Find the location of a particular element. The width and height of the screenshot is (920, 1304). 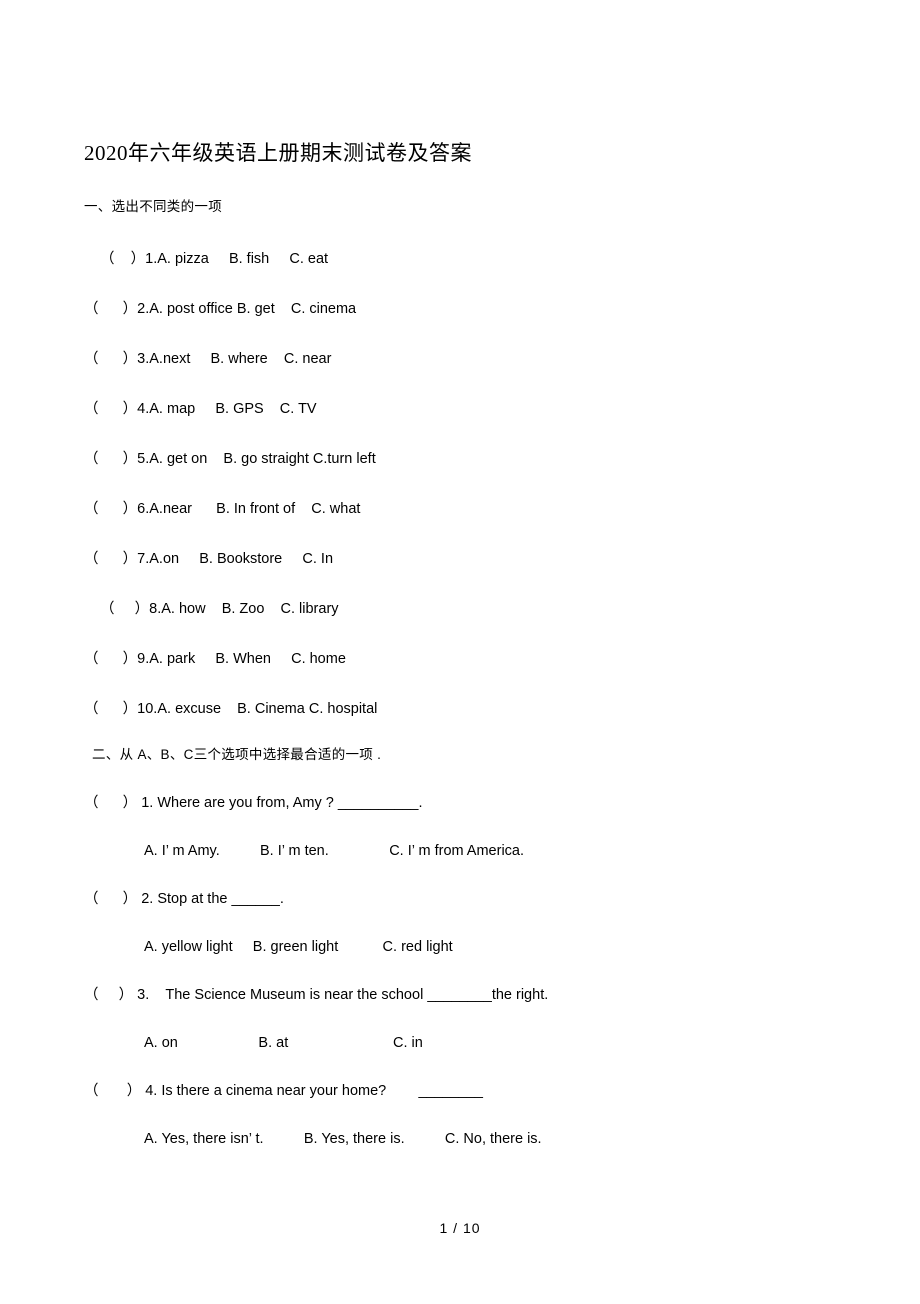

question-row: （ ） 8. A. how B. Zoo C. library is located at coordinates (460, 609).